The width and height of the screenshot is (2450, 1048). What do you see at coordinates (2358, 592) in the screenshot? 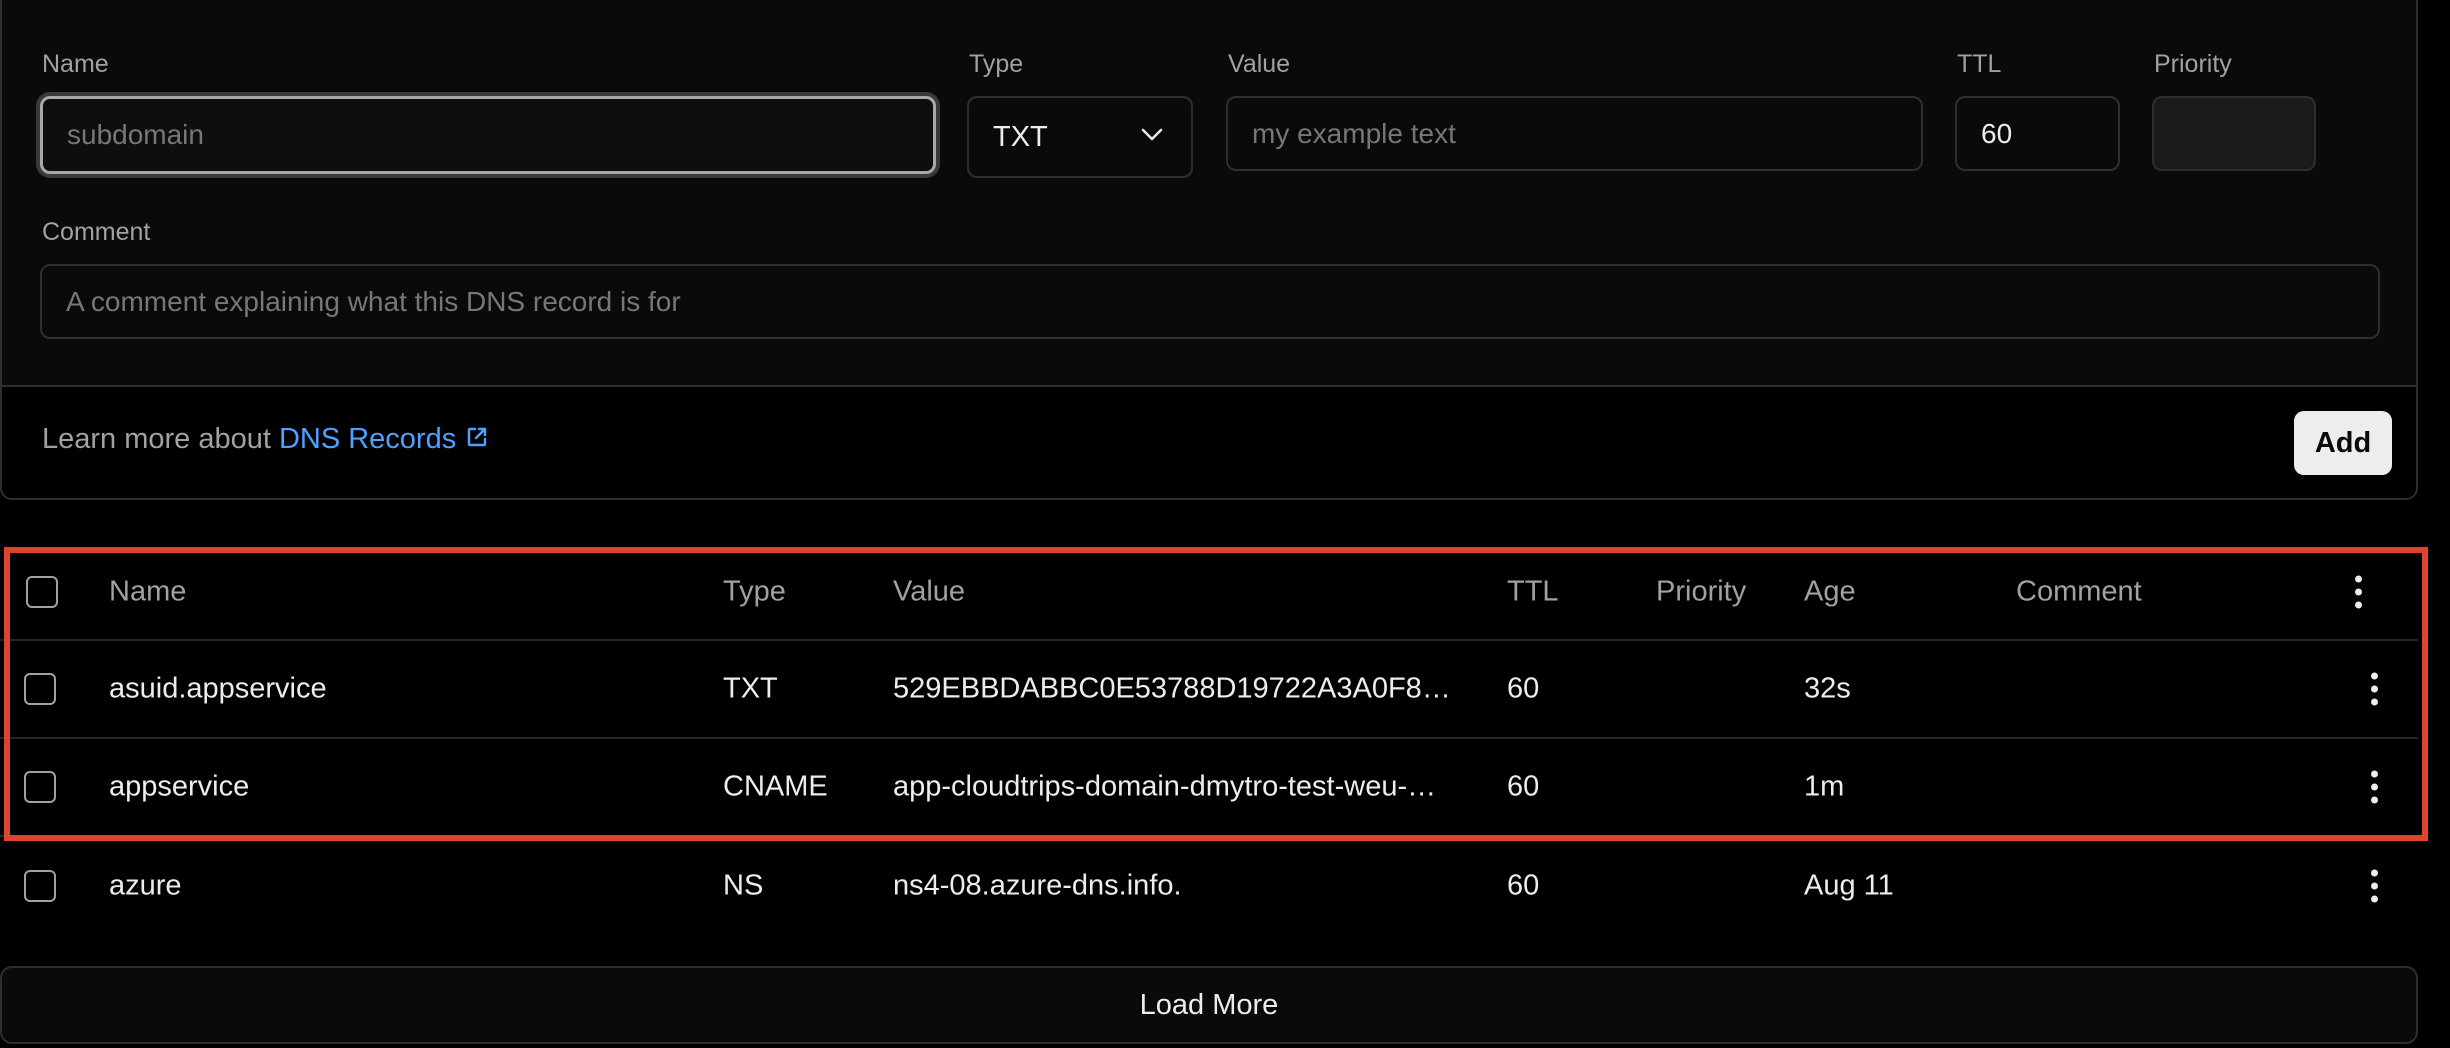
I see `header-kebab-menu-icon` at bounding box center [2358, 592].